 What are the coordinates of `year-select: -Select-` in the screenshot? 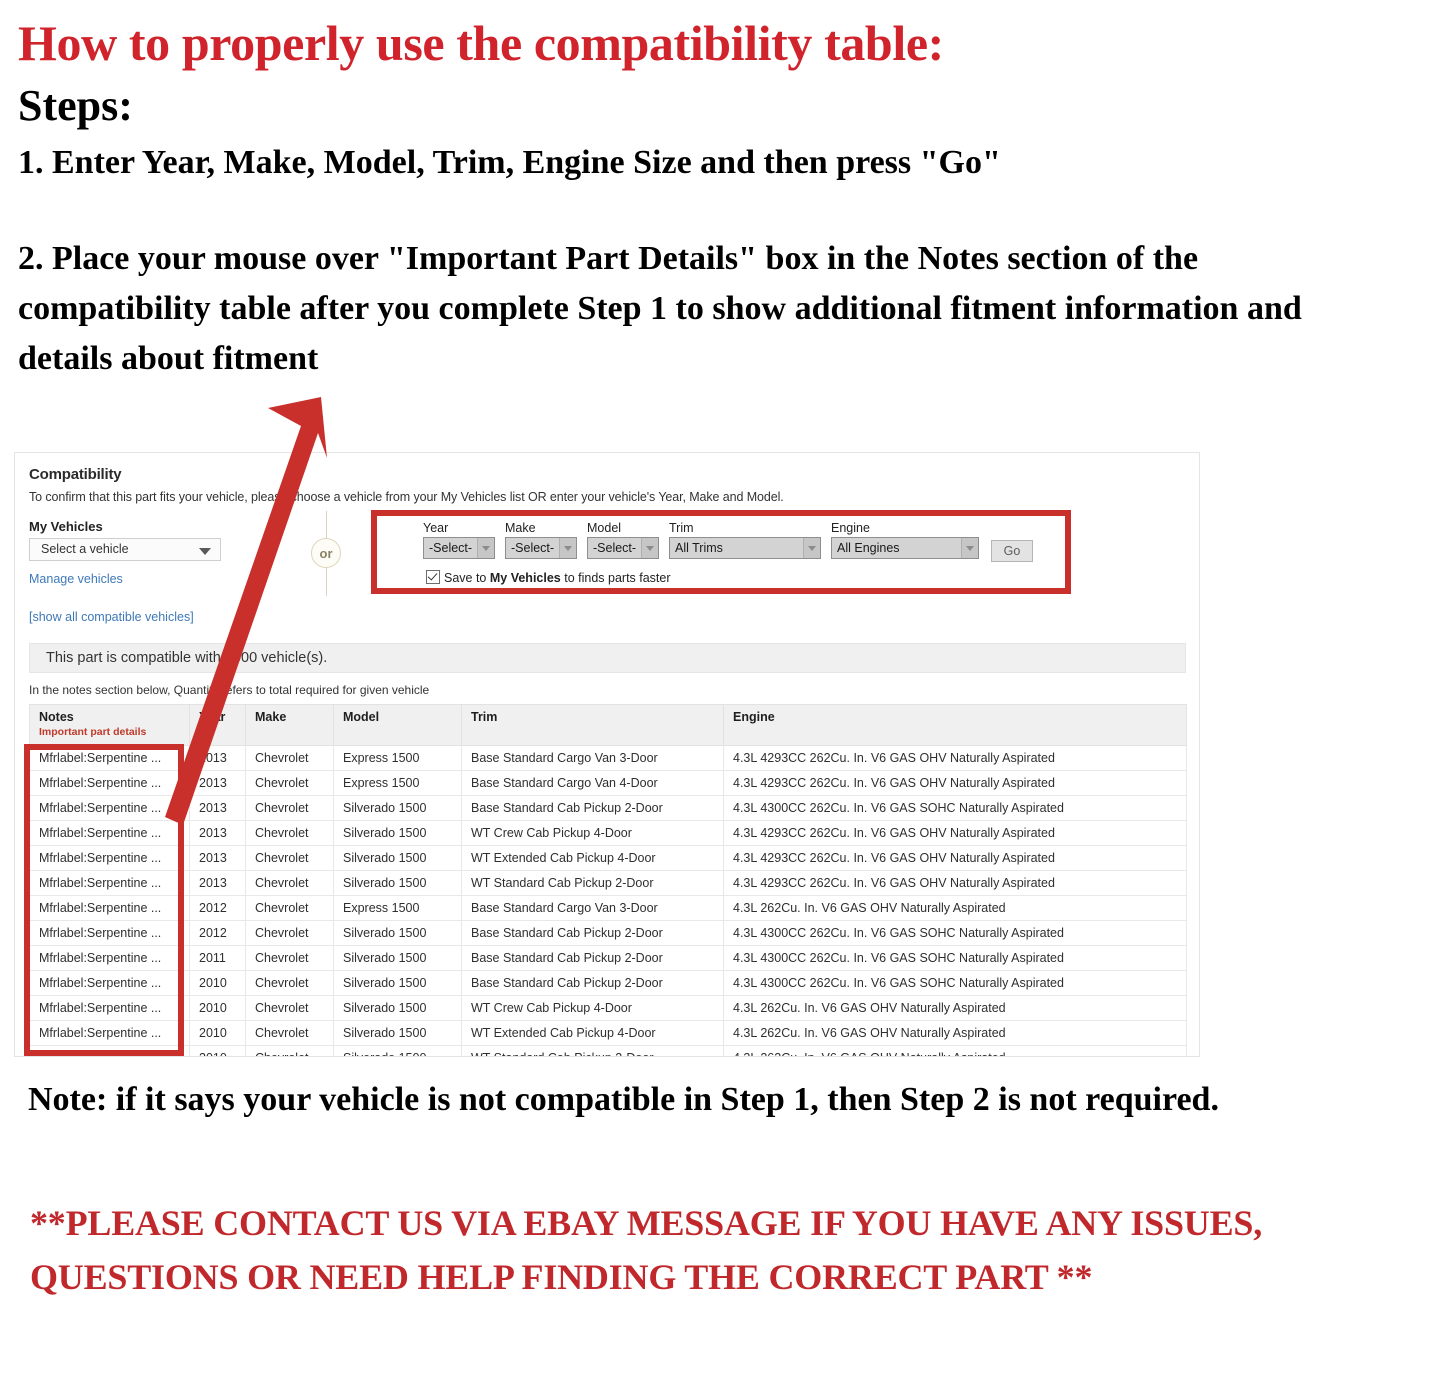 It's located at (459, 548).